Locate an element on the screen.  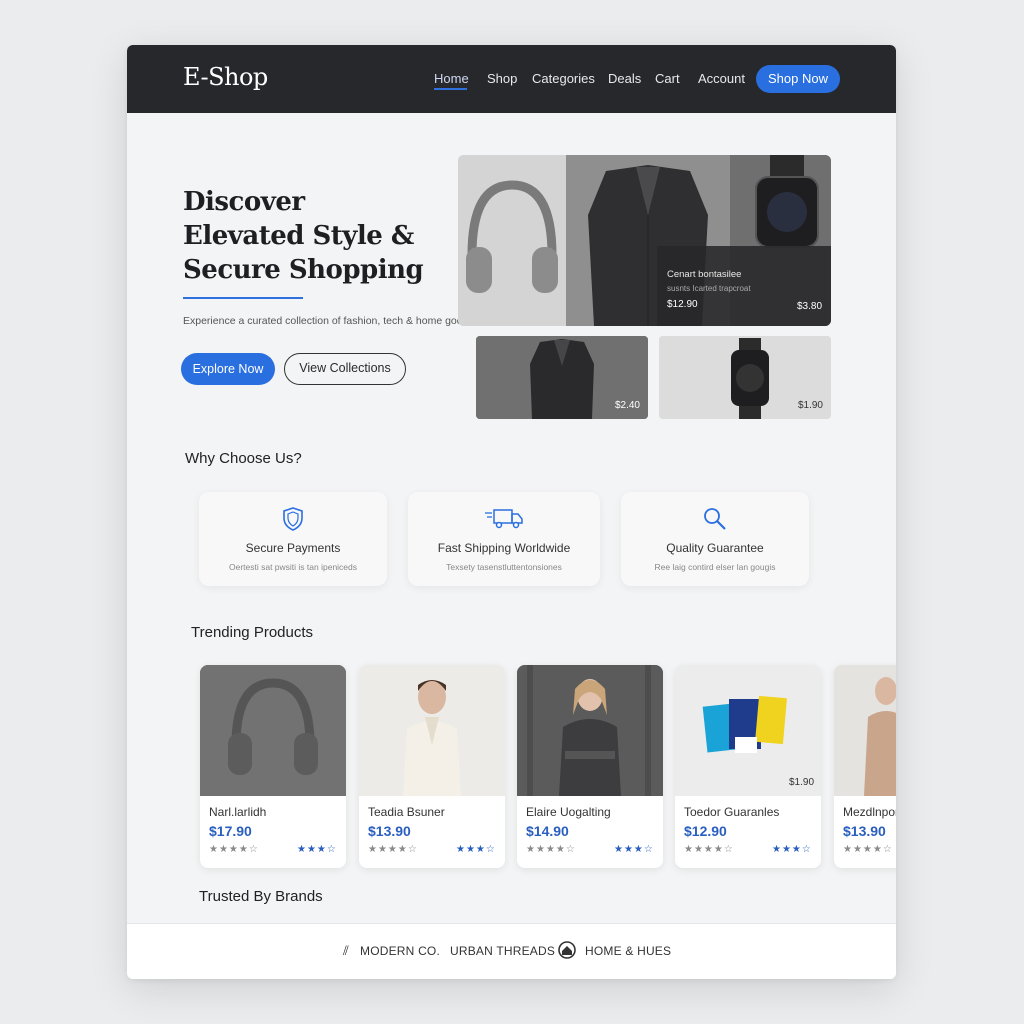
tile-price: $1.90 is located at coordinates (810, 405).